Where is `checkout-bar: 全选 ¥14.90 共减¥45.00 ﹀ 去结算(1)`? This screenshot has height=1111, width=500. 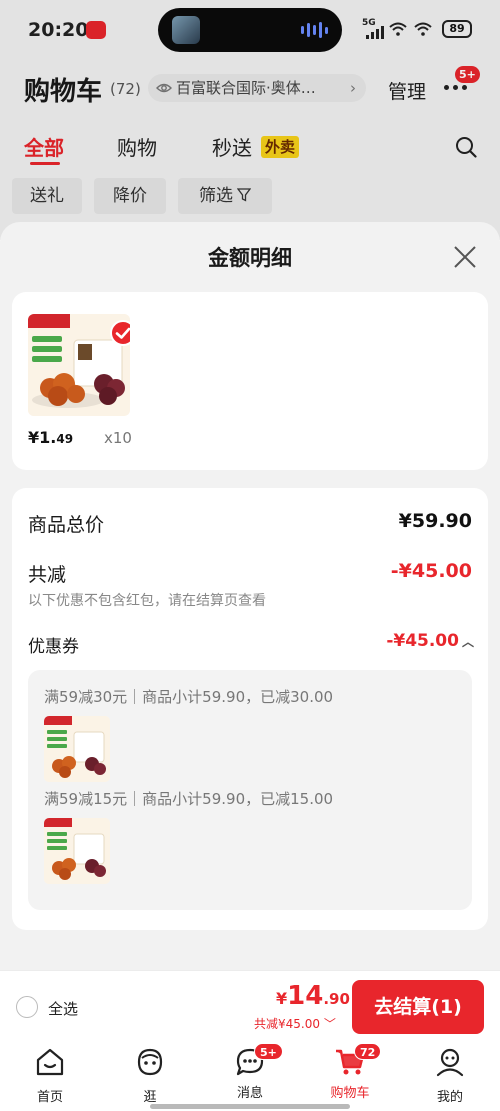
checkout-bar: 全选 ¥14.90 共减¥45.00 ﹀ 去结算(1) is located at coordinates (250, 1005).